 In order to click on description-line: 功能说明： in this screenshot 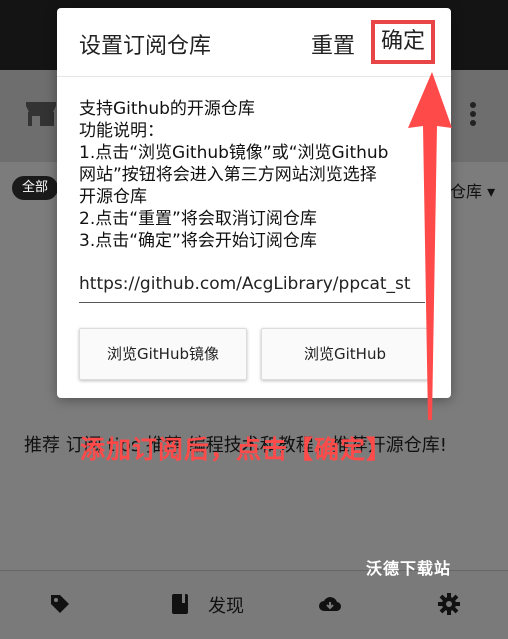, I will do `click(121, 131)`.